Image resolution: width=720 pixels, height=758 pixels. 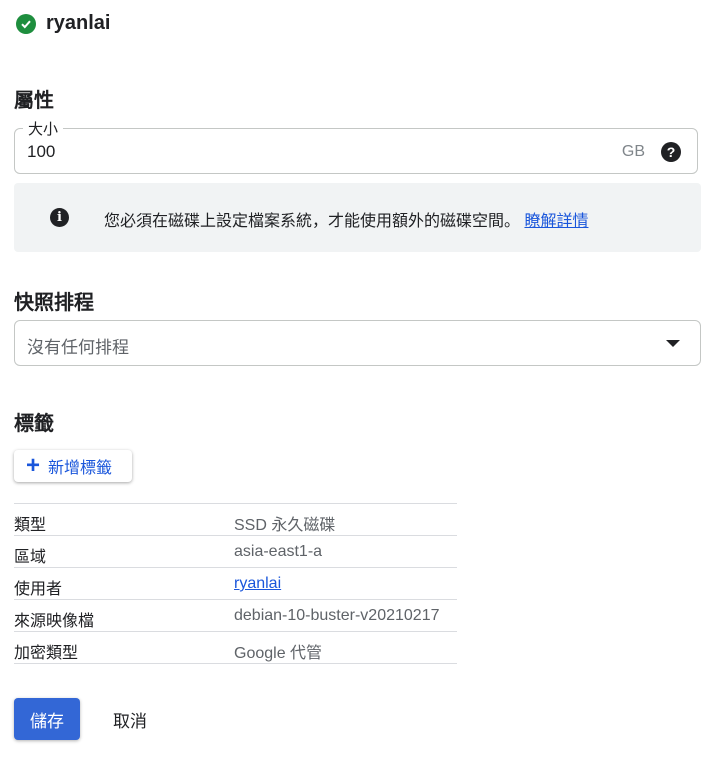 What do you see at coordinates (357, 343) in the screenshot?
I see `snapshot-schedule-select: 沒有任何排程` at bounding box center [357, 343].